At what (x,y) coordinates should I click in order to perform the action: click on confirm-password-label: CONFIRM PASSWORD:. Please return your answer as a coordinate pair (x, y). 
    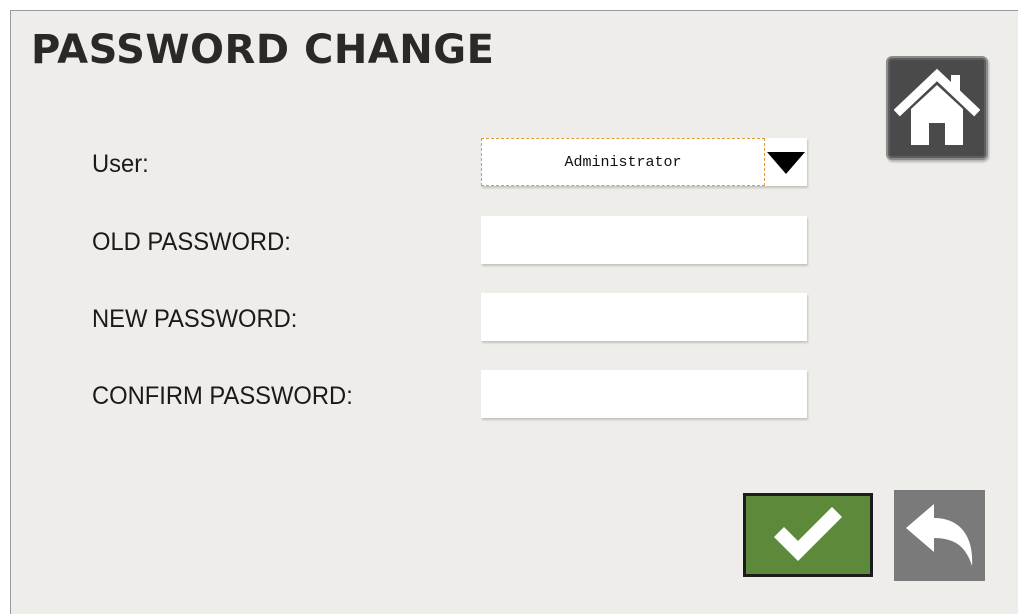
    Looking at the image, I should click on (222, 396).